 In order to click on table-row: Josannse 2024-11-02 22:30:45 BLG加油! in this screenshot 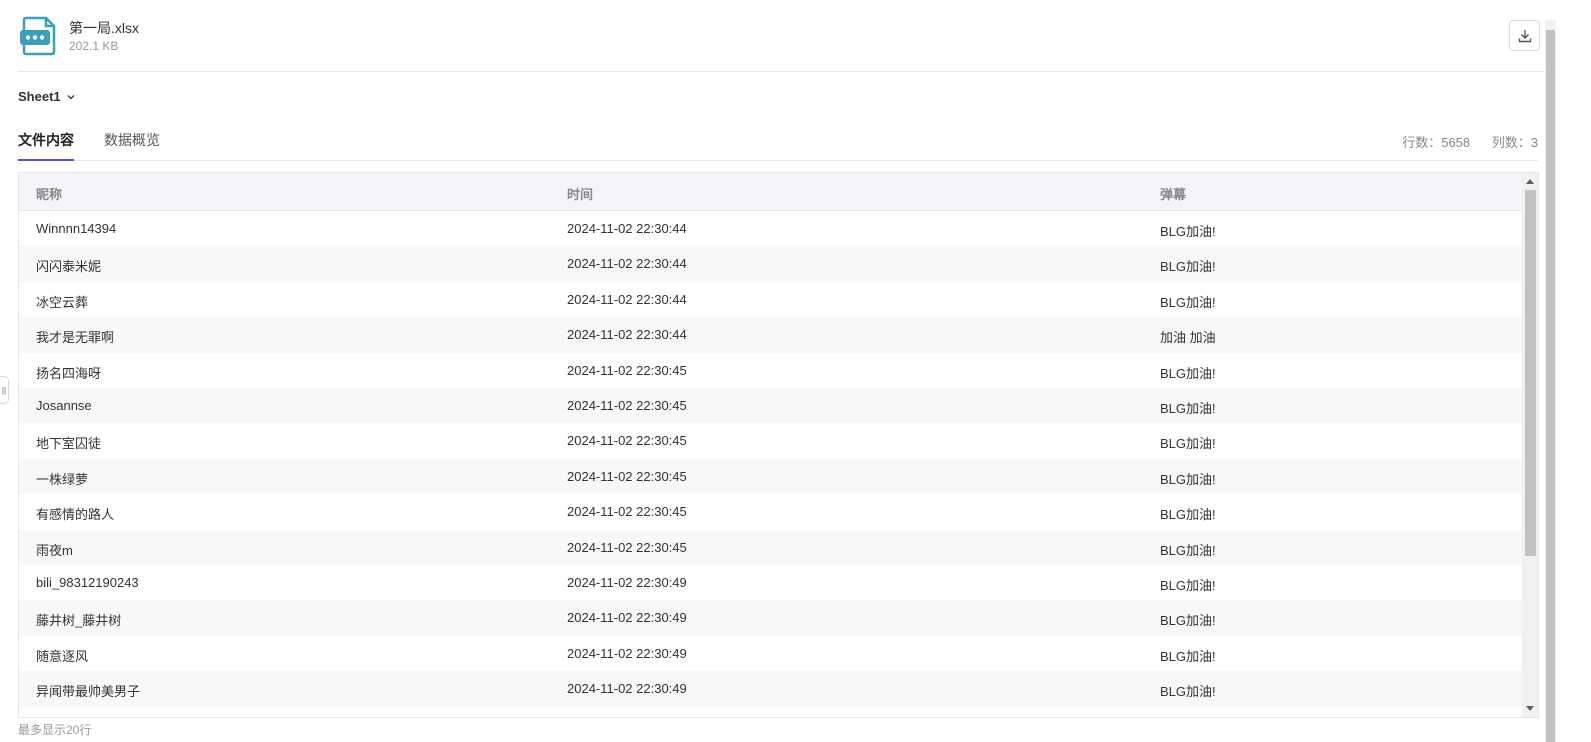, I will do `click(770, 406)`.